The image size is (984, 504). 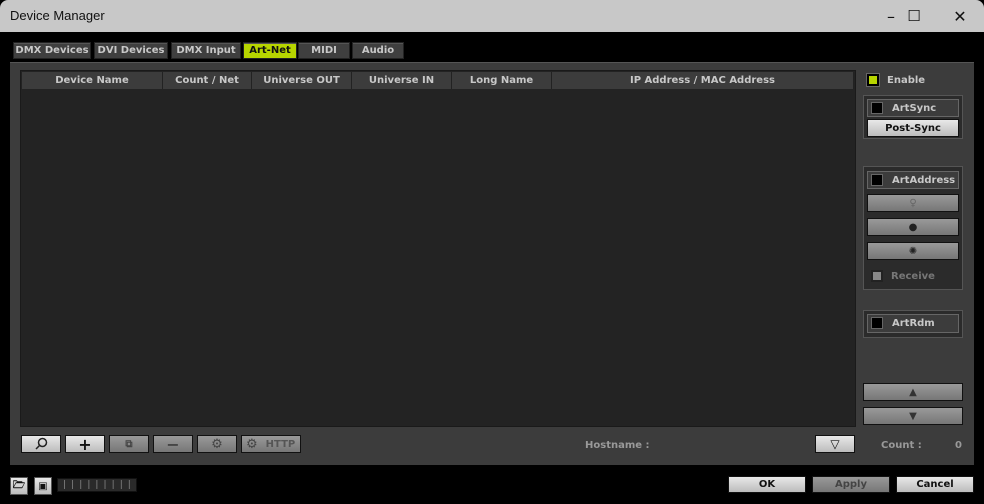 I want to click on arrow-up-icon: ▲, so click(x=913, y=392).